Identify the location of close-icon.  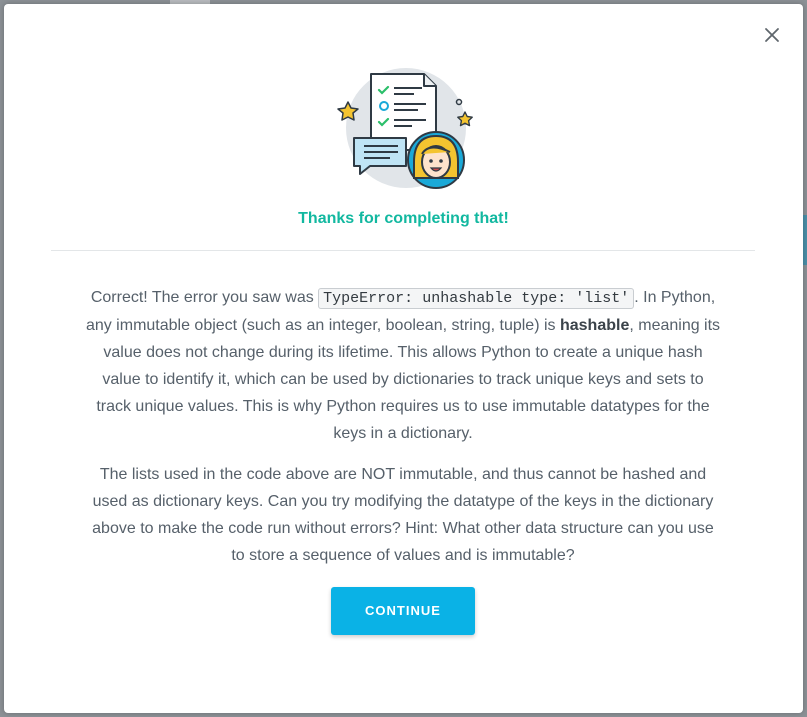
(772, 35).